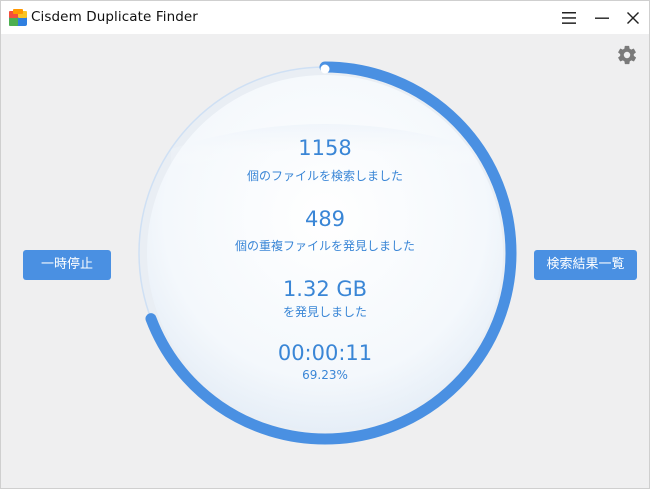 This screenshot has width=650, height=489. I want to click on duplicates-count: 489, so click(325, 219).